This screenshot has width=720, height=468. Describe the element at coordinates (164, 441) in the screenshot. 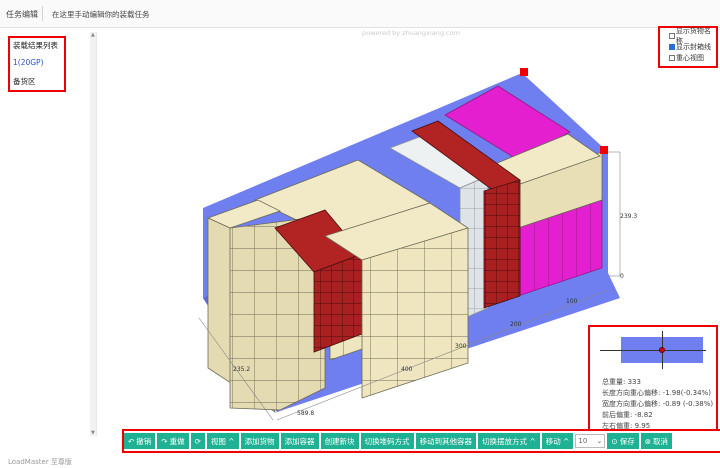

I see `redo-icon: ↷` at that location.